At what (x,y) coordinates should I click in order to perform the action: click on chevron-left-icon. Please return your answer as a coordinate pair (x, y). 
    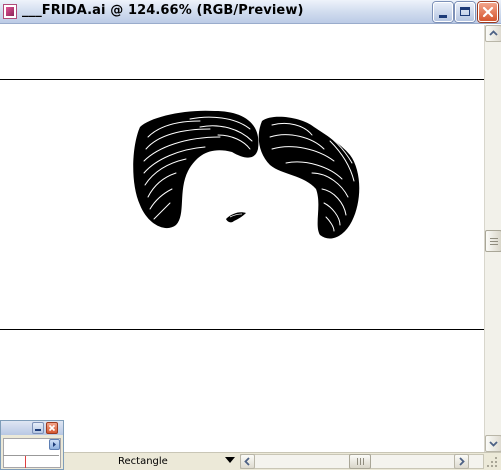
    Looking at the image, I should click on (247, 461).